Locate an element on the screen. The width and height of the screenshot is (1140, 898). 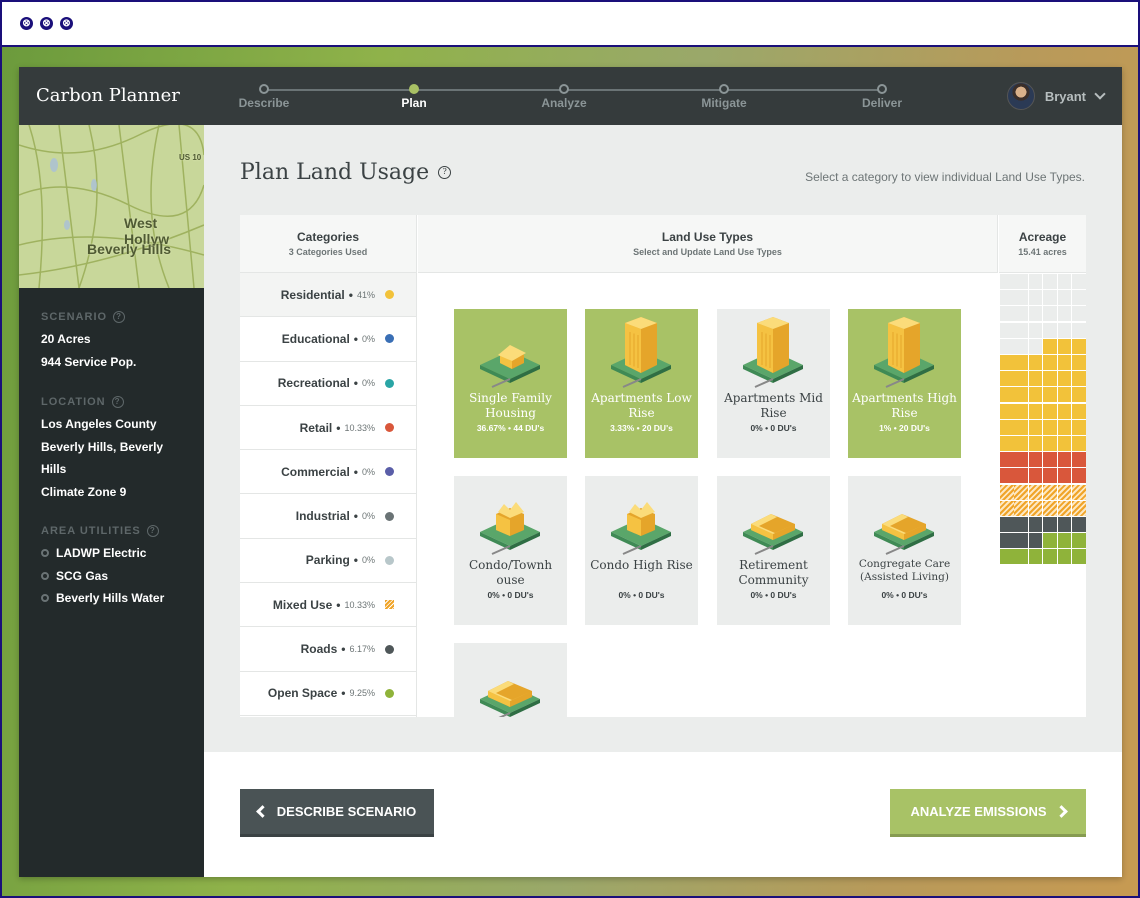
land-use-tile: Single Family Housing 36.67% • 44 DU's is located at coordinates (510, 383).